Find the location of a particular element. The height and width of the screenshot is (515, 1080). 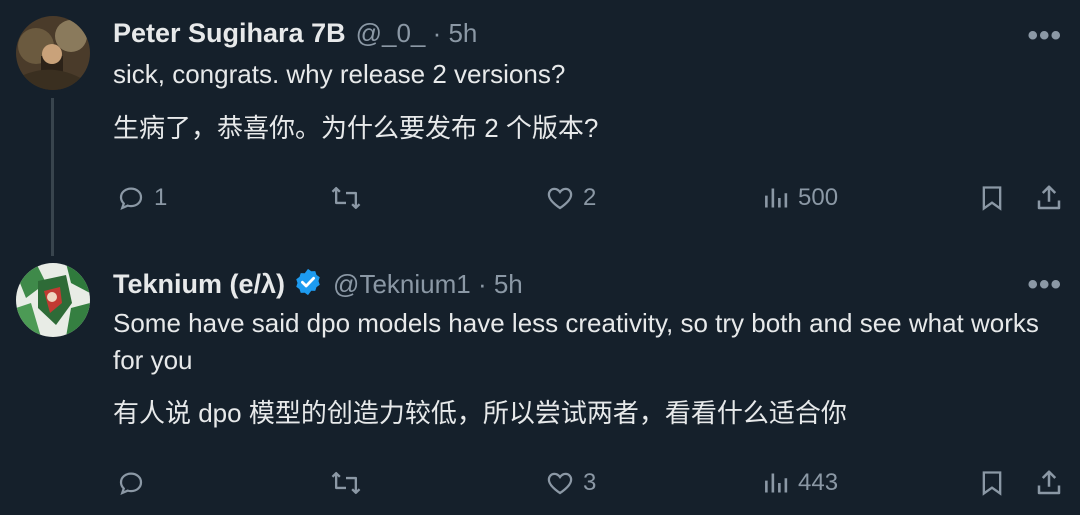

like-button: 2 is located at coordinates (570, 198).